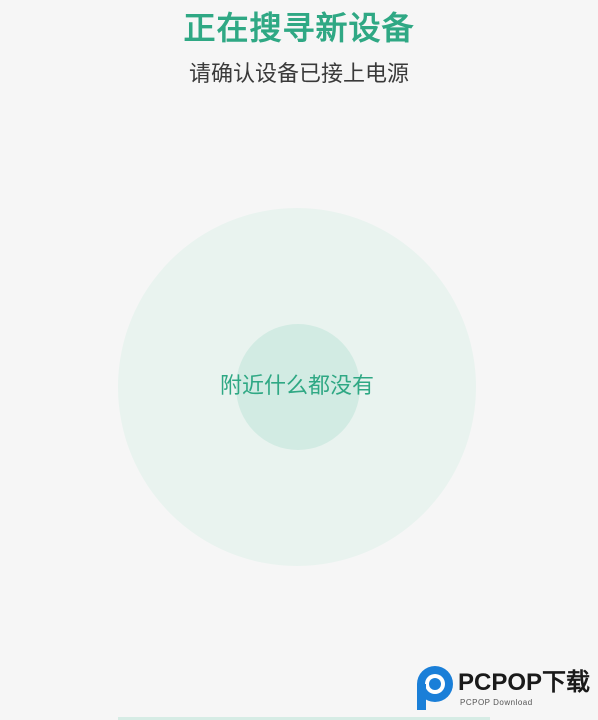  Describe the element at coordinates (299, 28) in the screenshot. I see `page-title: 正在搜寻新设备` at that location.